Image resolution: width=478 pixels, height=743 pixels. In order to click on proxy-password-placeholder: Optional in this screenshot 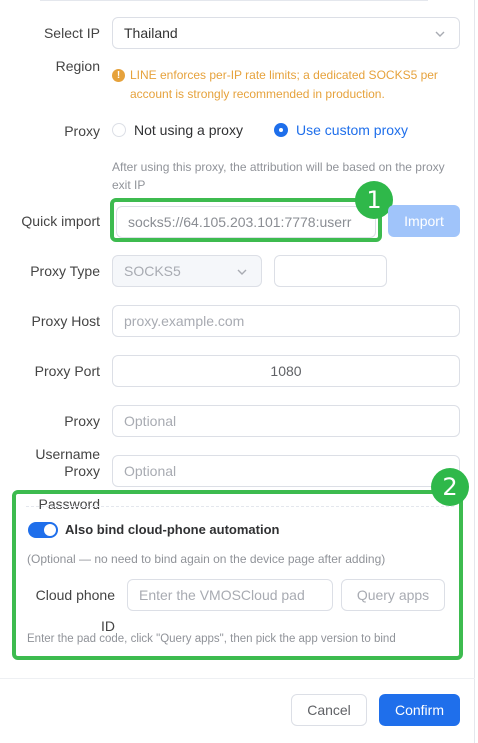, I will do `click(150, 471)`.